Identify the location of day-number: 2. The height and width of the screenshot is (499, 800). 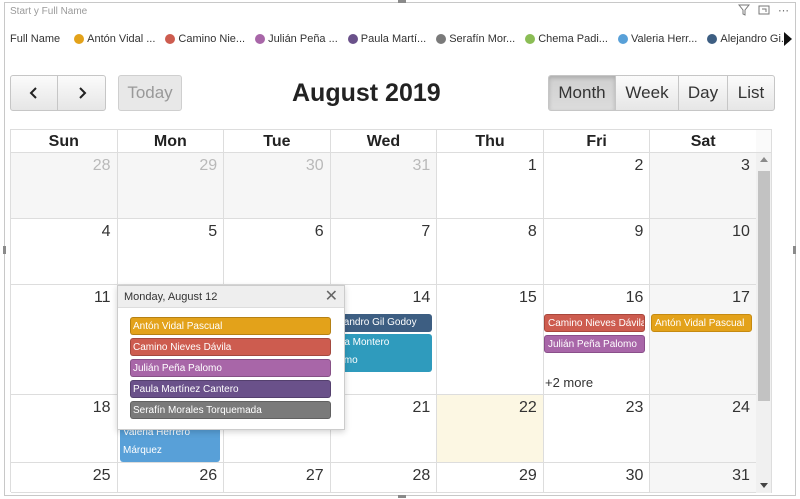
(638, 166).